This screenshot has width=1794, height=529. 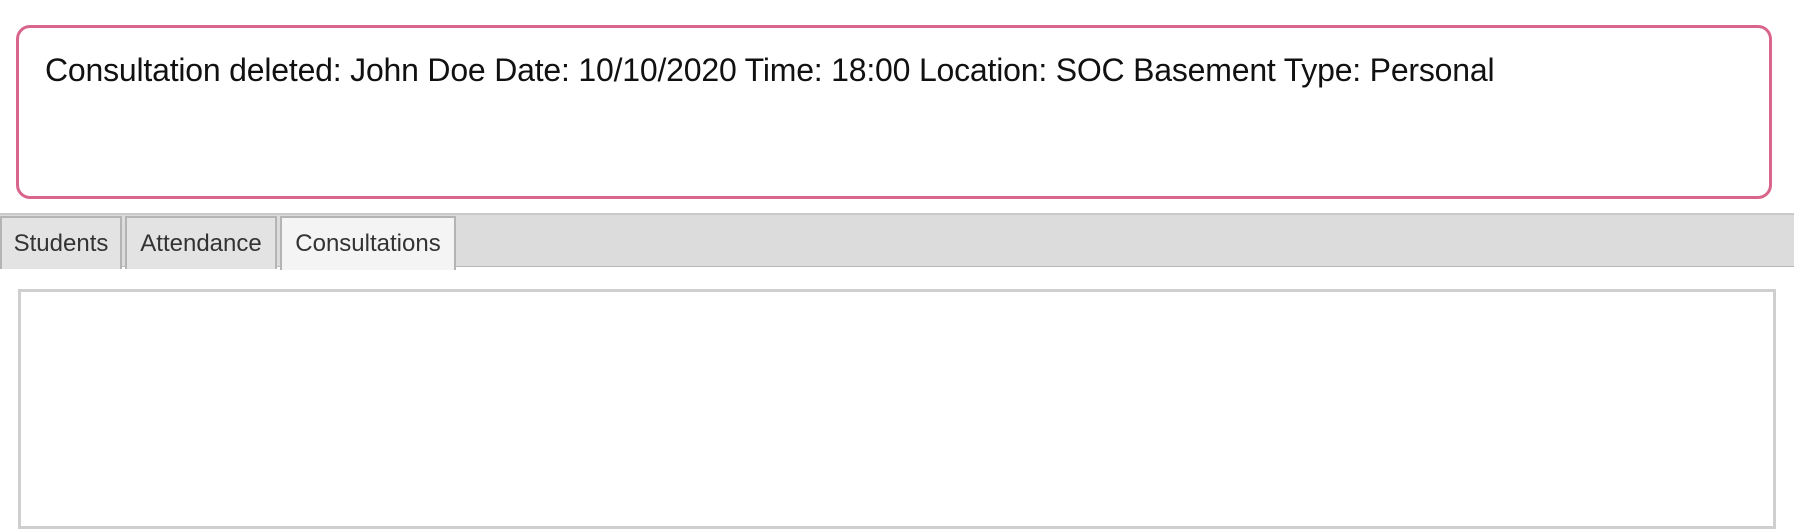 I want to click on tab-consultations: Consultations, so click(x=368, y=243).